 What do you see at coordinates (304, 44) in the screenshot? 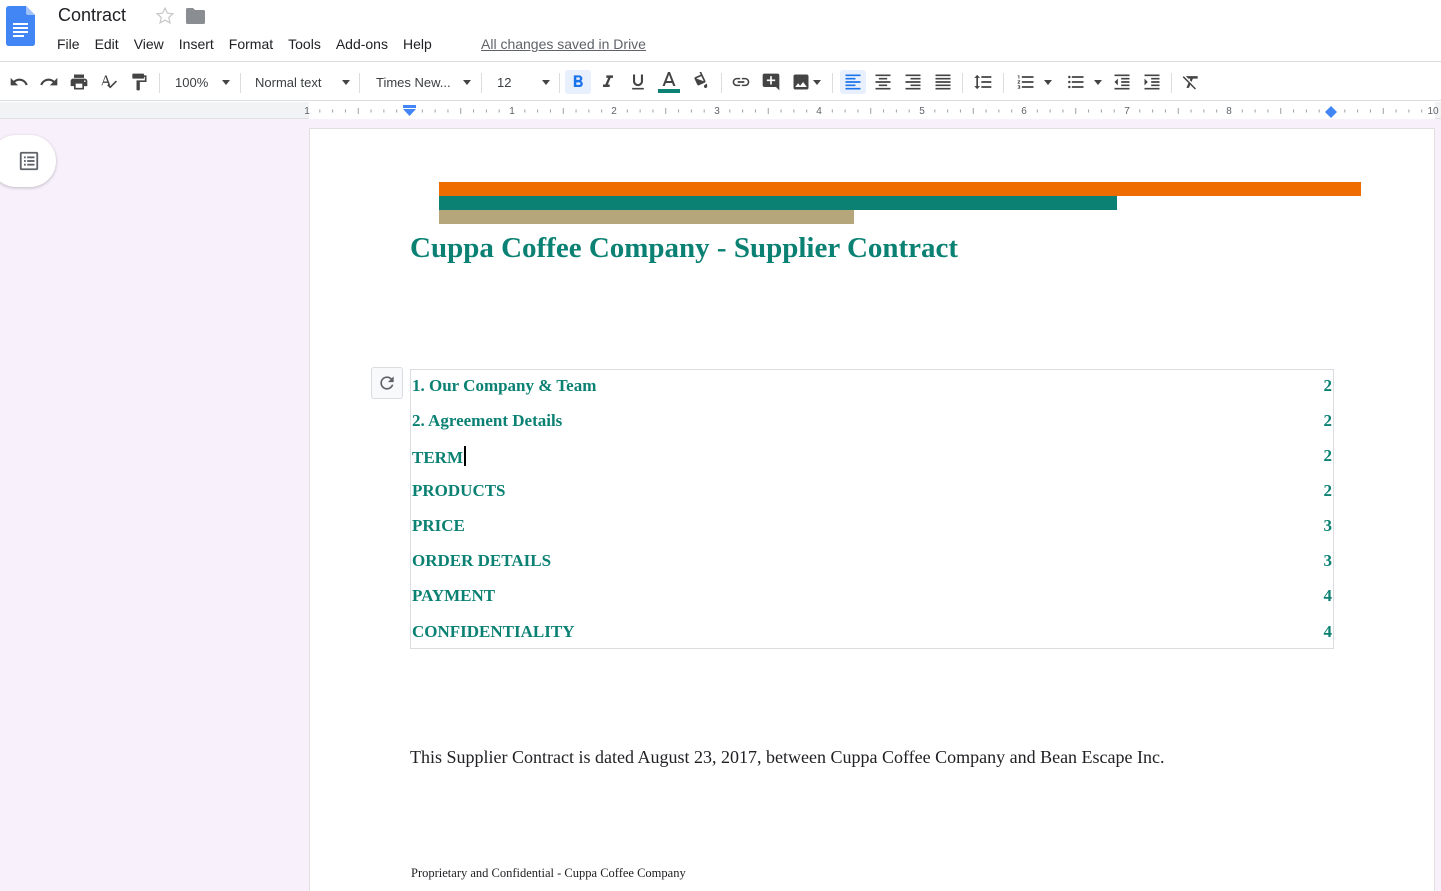
I see `menu-tools: Tools` at bounding box center [304, 44].